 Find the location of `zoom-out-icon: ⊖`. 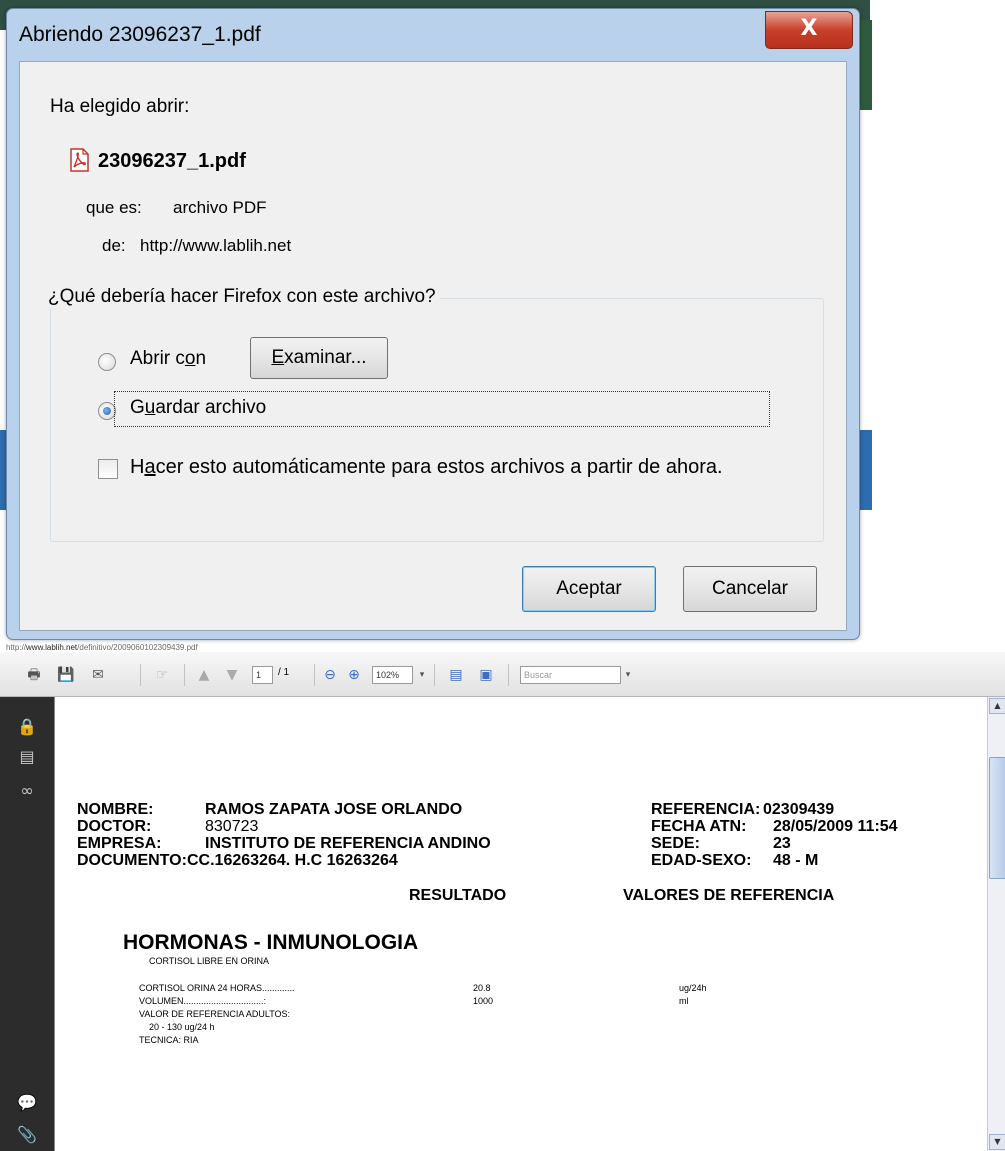

zoom-out-icon: ⊖ is located at coordinates (330, 675).